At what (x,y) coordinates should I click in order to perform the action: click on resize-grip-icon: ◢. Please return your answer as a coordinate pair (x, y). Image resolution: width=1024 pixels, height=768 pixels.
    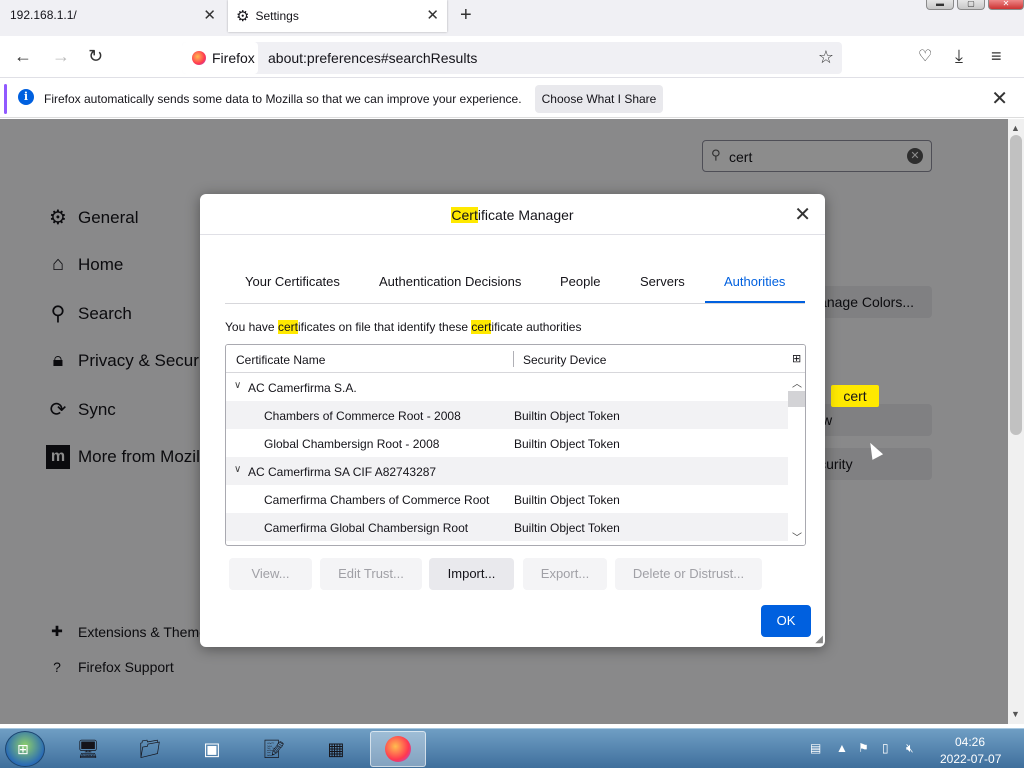
    Looking at the image, I should click on (819, 639).